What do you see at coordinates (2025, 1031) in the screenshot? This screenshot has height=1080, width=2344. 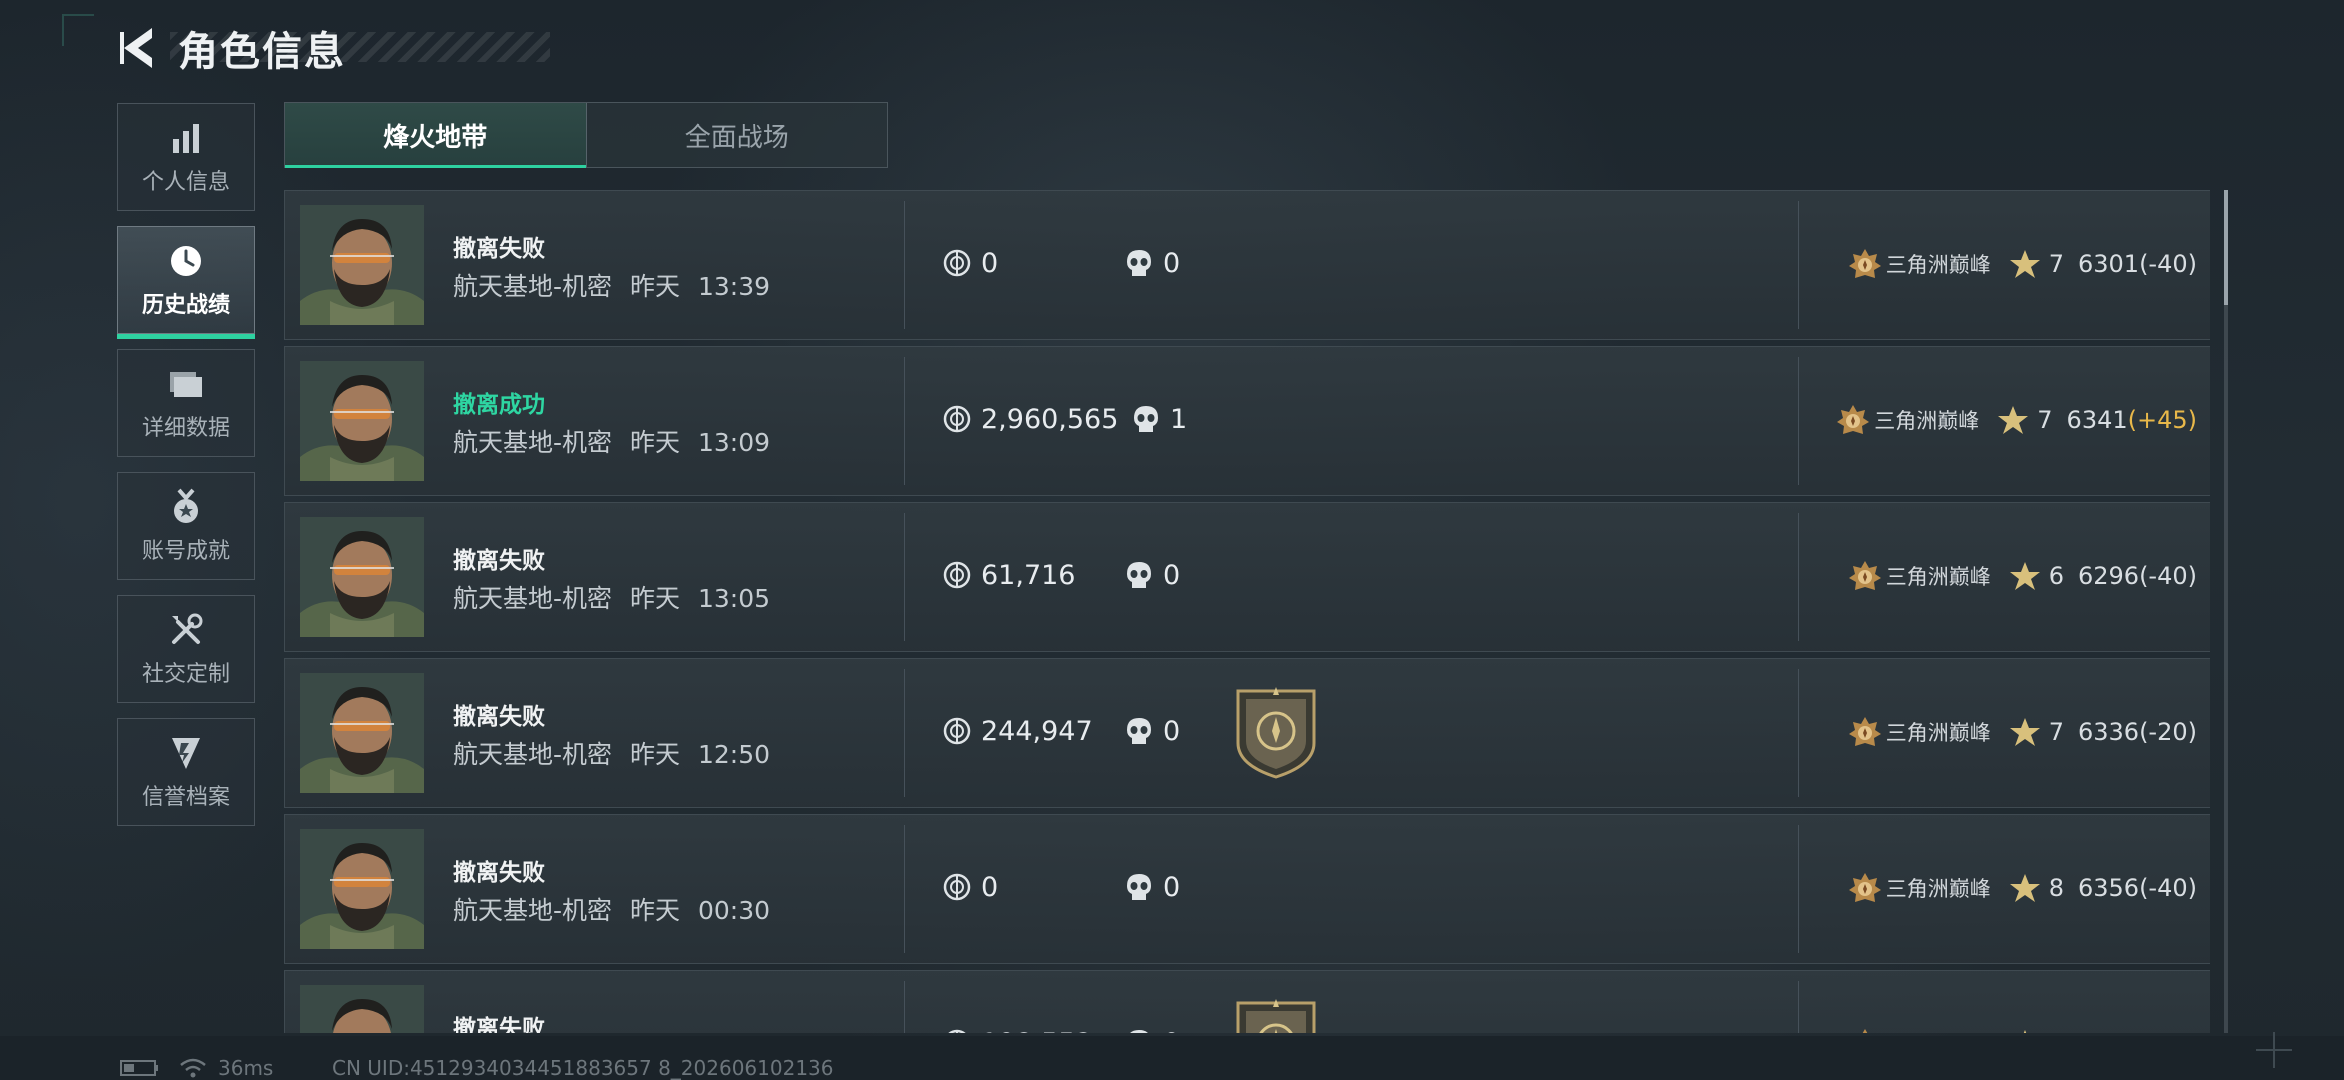 I see `star-icon` at bounding box center [2025, 1031].